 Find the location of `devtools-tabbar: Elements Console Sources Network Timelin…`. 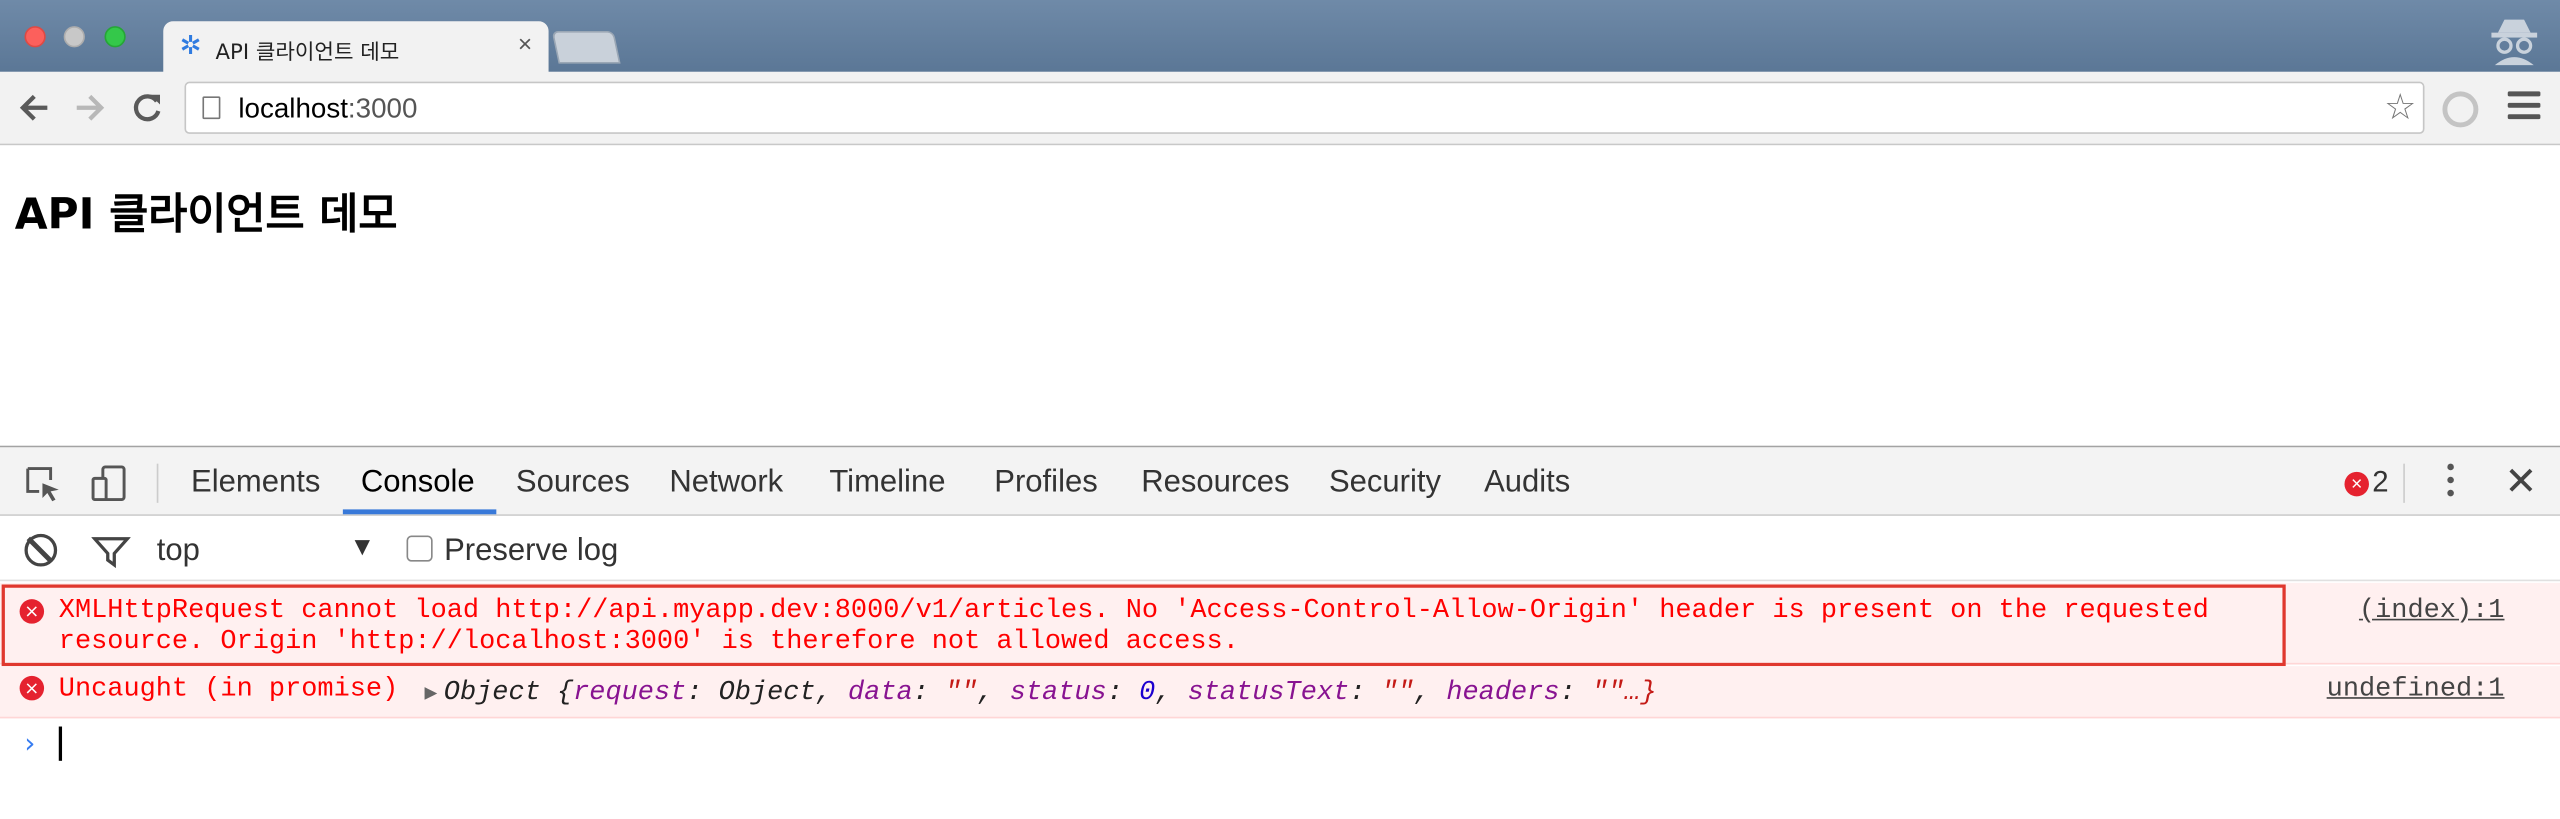

devtools-tabbar: Elements Console Sources Network Timelin… is located at coordinates (1280, 481).